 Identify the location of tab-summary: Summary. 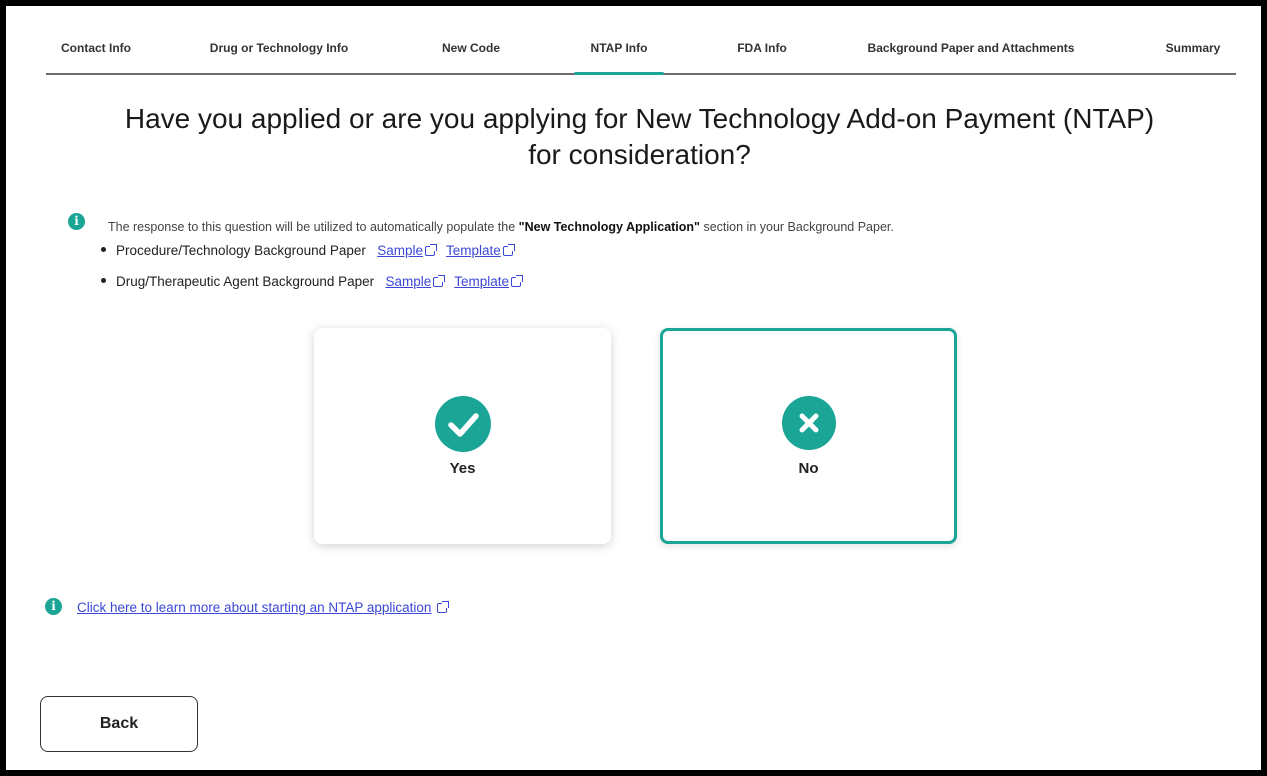
(1193, 54).